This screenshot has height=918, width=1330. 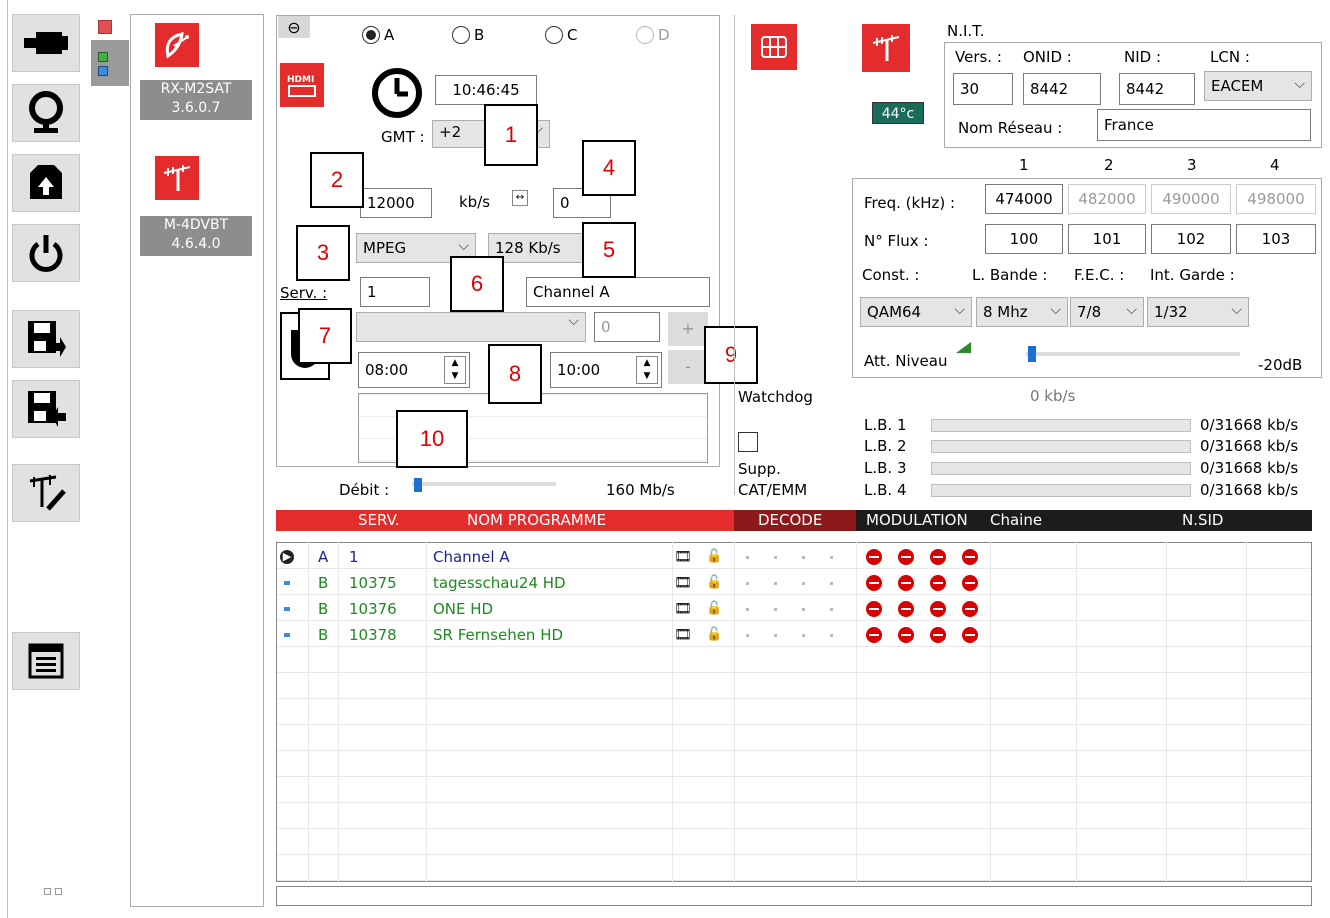 I want to click on channel-name-field: Channel A, so click(x=618, y=292).